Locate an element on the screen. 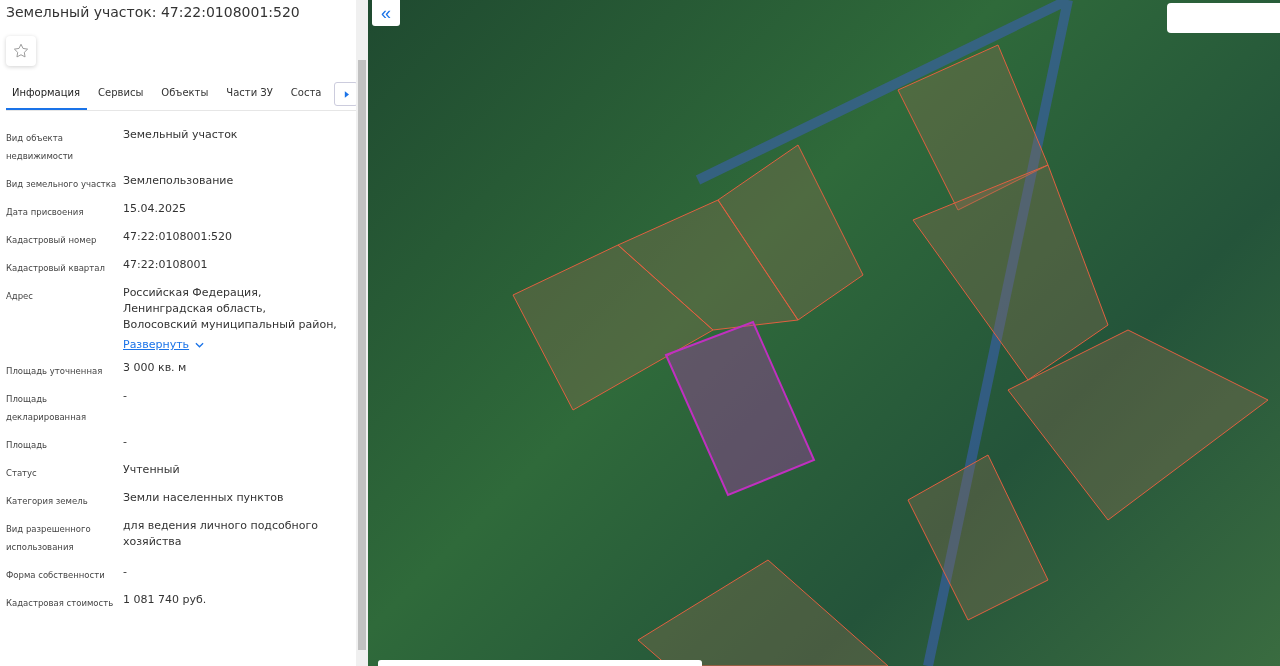 The width and height of the screenshot is (1280, 666). field-value: для ведения личного подсобного хозяйства is located at coordinates (221, 534).